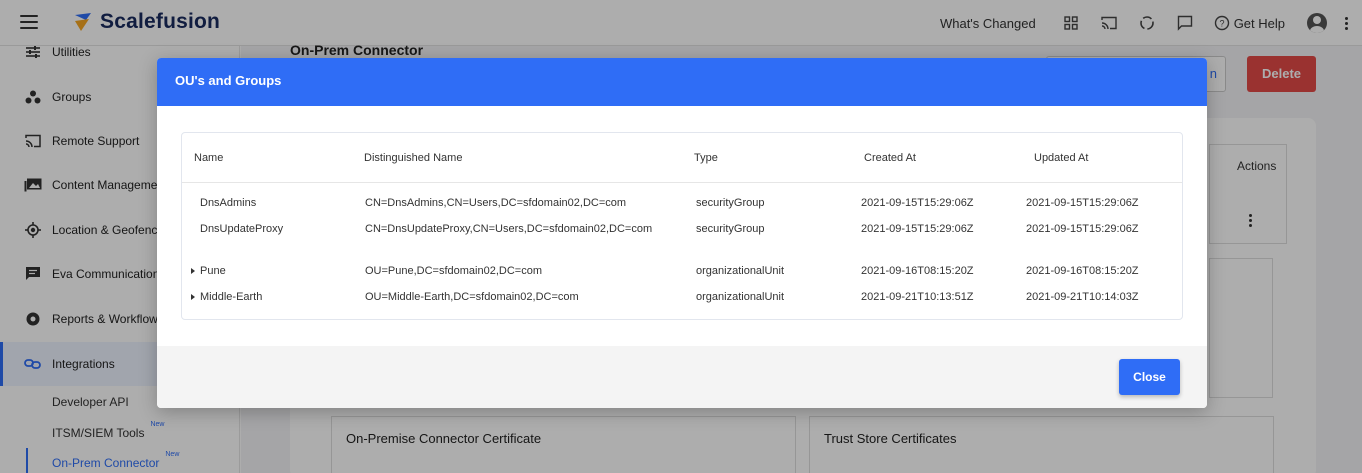 This screenshot has height=473, width=1362. Describe the element at coordinates (1082, 271) in the screenshot. I see `row-updated-at: 2021-09-16T08:15:20Z` at that location.